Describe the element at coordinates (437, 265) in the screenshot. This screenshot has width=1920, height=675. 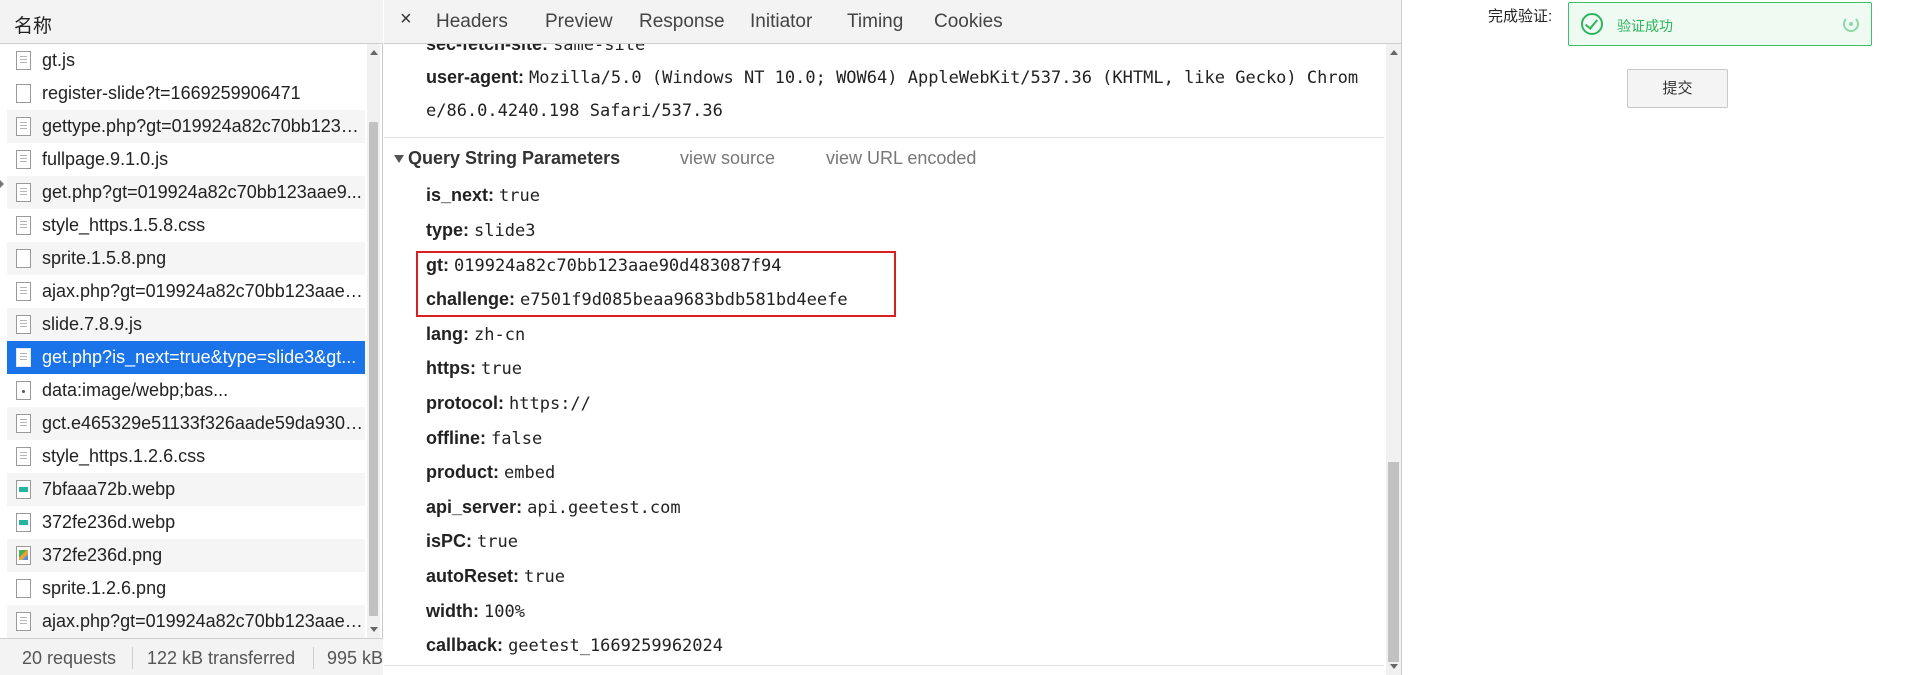
I see `param-key: gt:` at that location.